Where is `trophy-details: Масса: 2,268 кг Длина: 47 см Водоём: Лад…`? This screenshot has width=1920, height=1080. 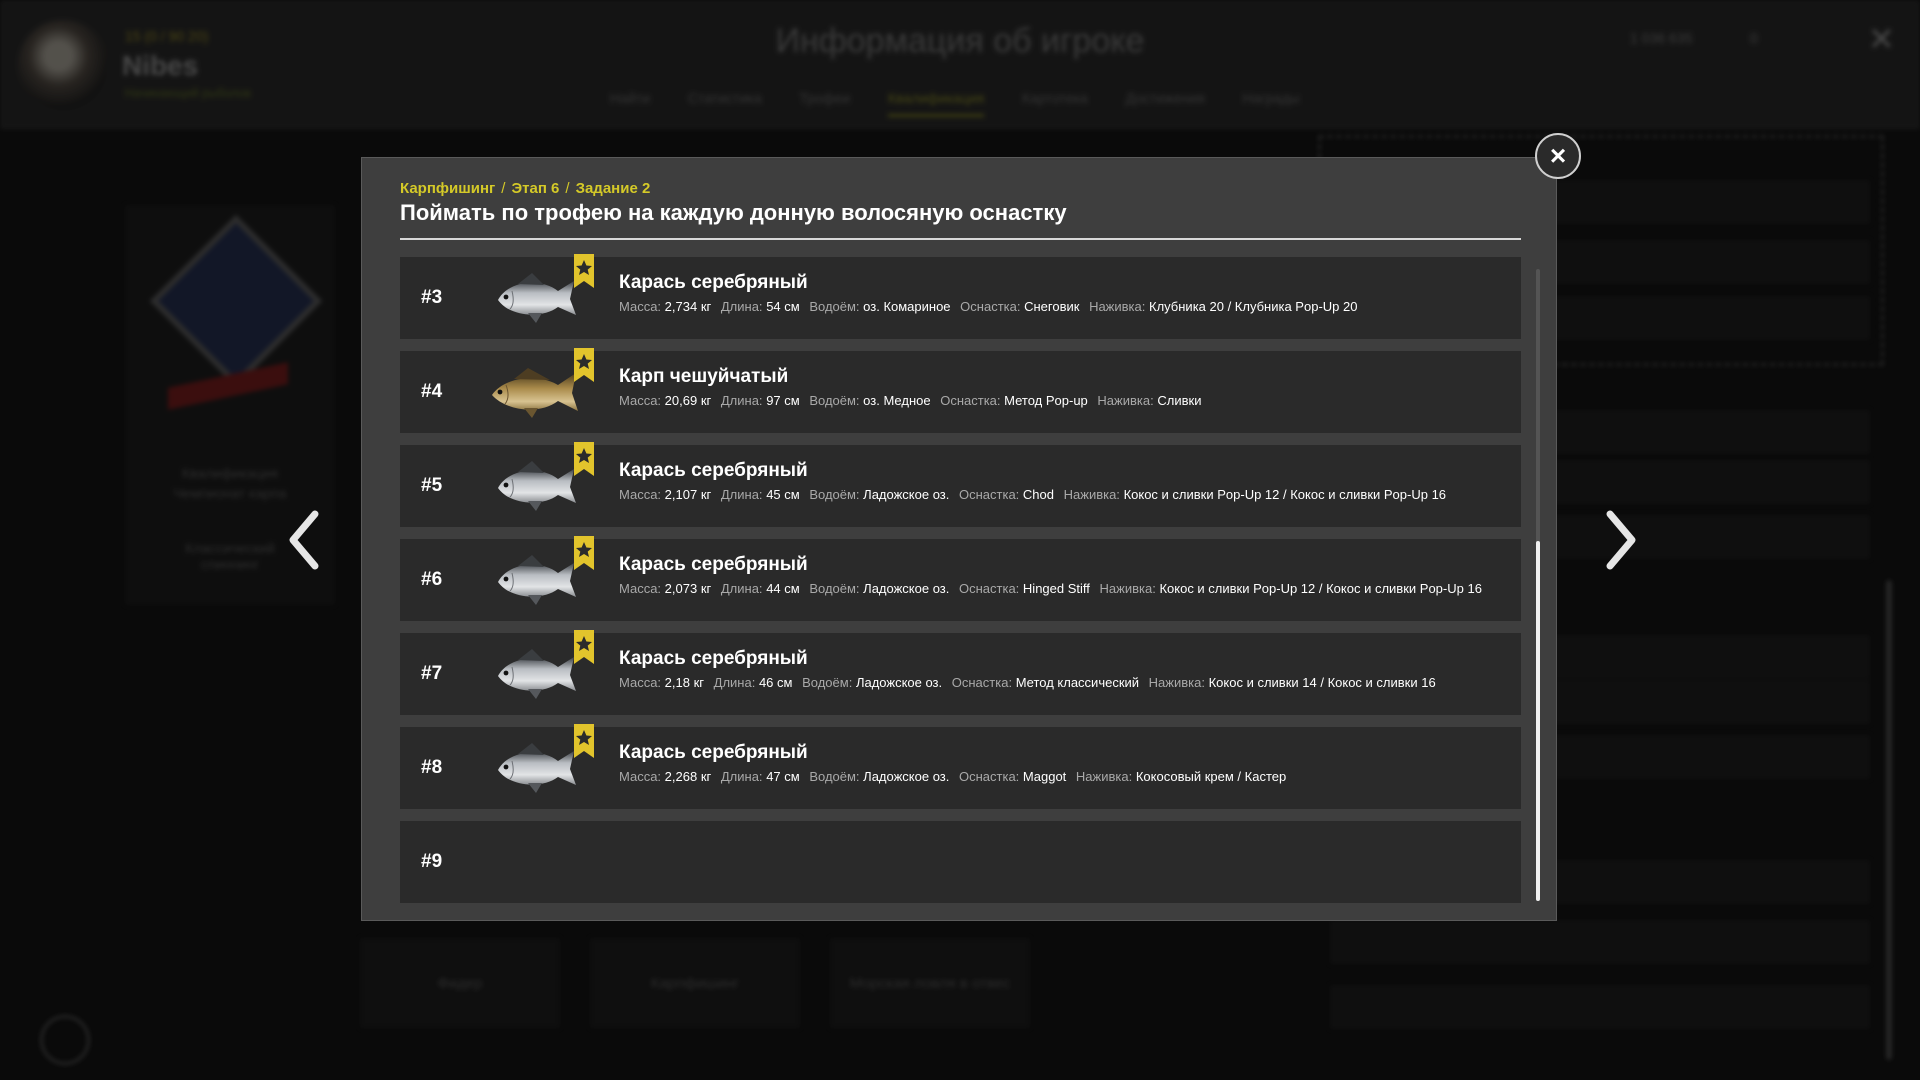 trophy-details: Масса: 2,268 кг Длина: 47 см Водоём: Лад… is located at coordinates (953, 776).